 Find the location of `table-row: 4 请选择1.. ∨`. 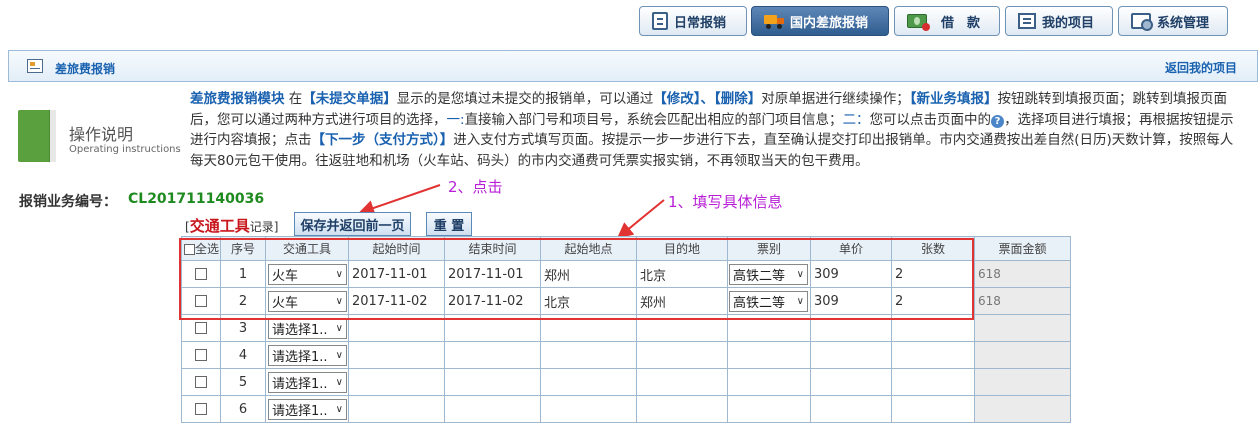

table-row: 4 请选择1.. ∨ is located at coordinates (626, 355).